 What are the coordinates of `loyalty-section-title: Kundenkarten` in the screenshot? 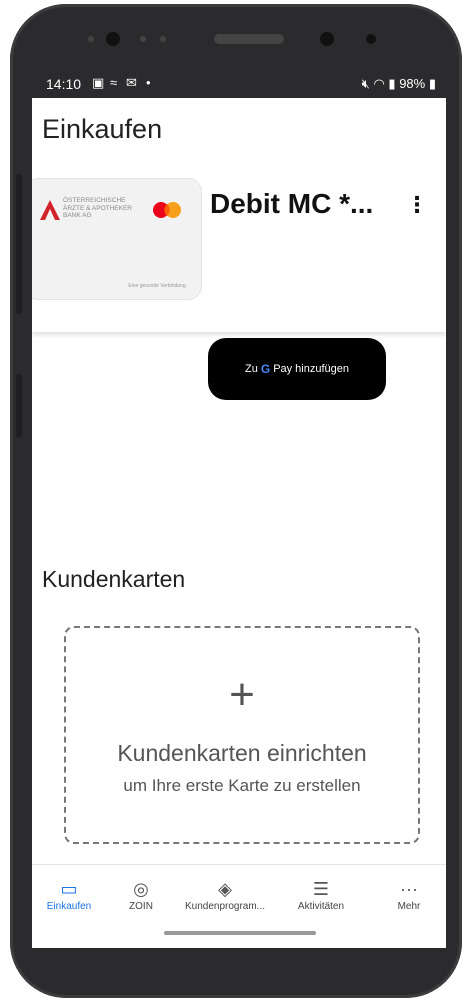 It's located at (114, 579).